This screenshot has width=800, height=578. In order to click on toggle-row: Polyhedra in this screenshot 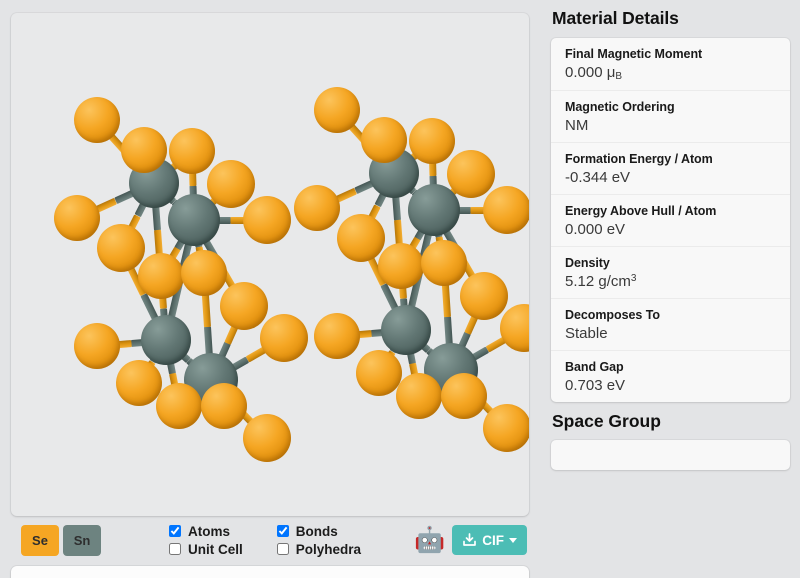, I will do `click(318, 549)`.